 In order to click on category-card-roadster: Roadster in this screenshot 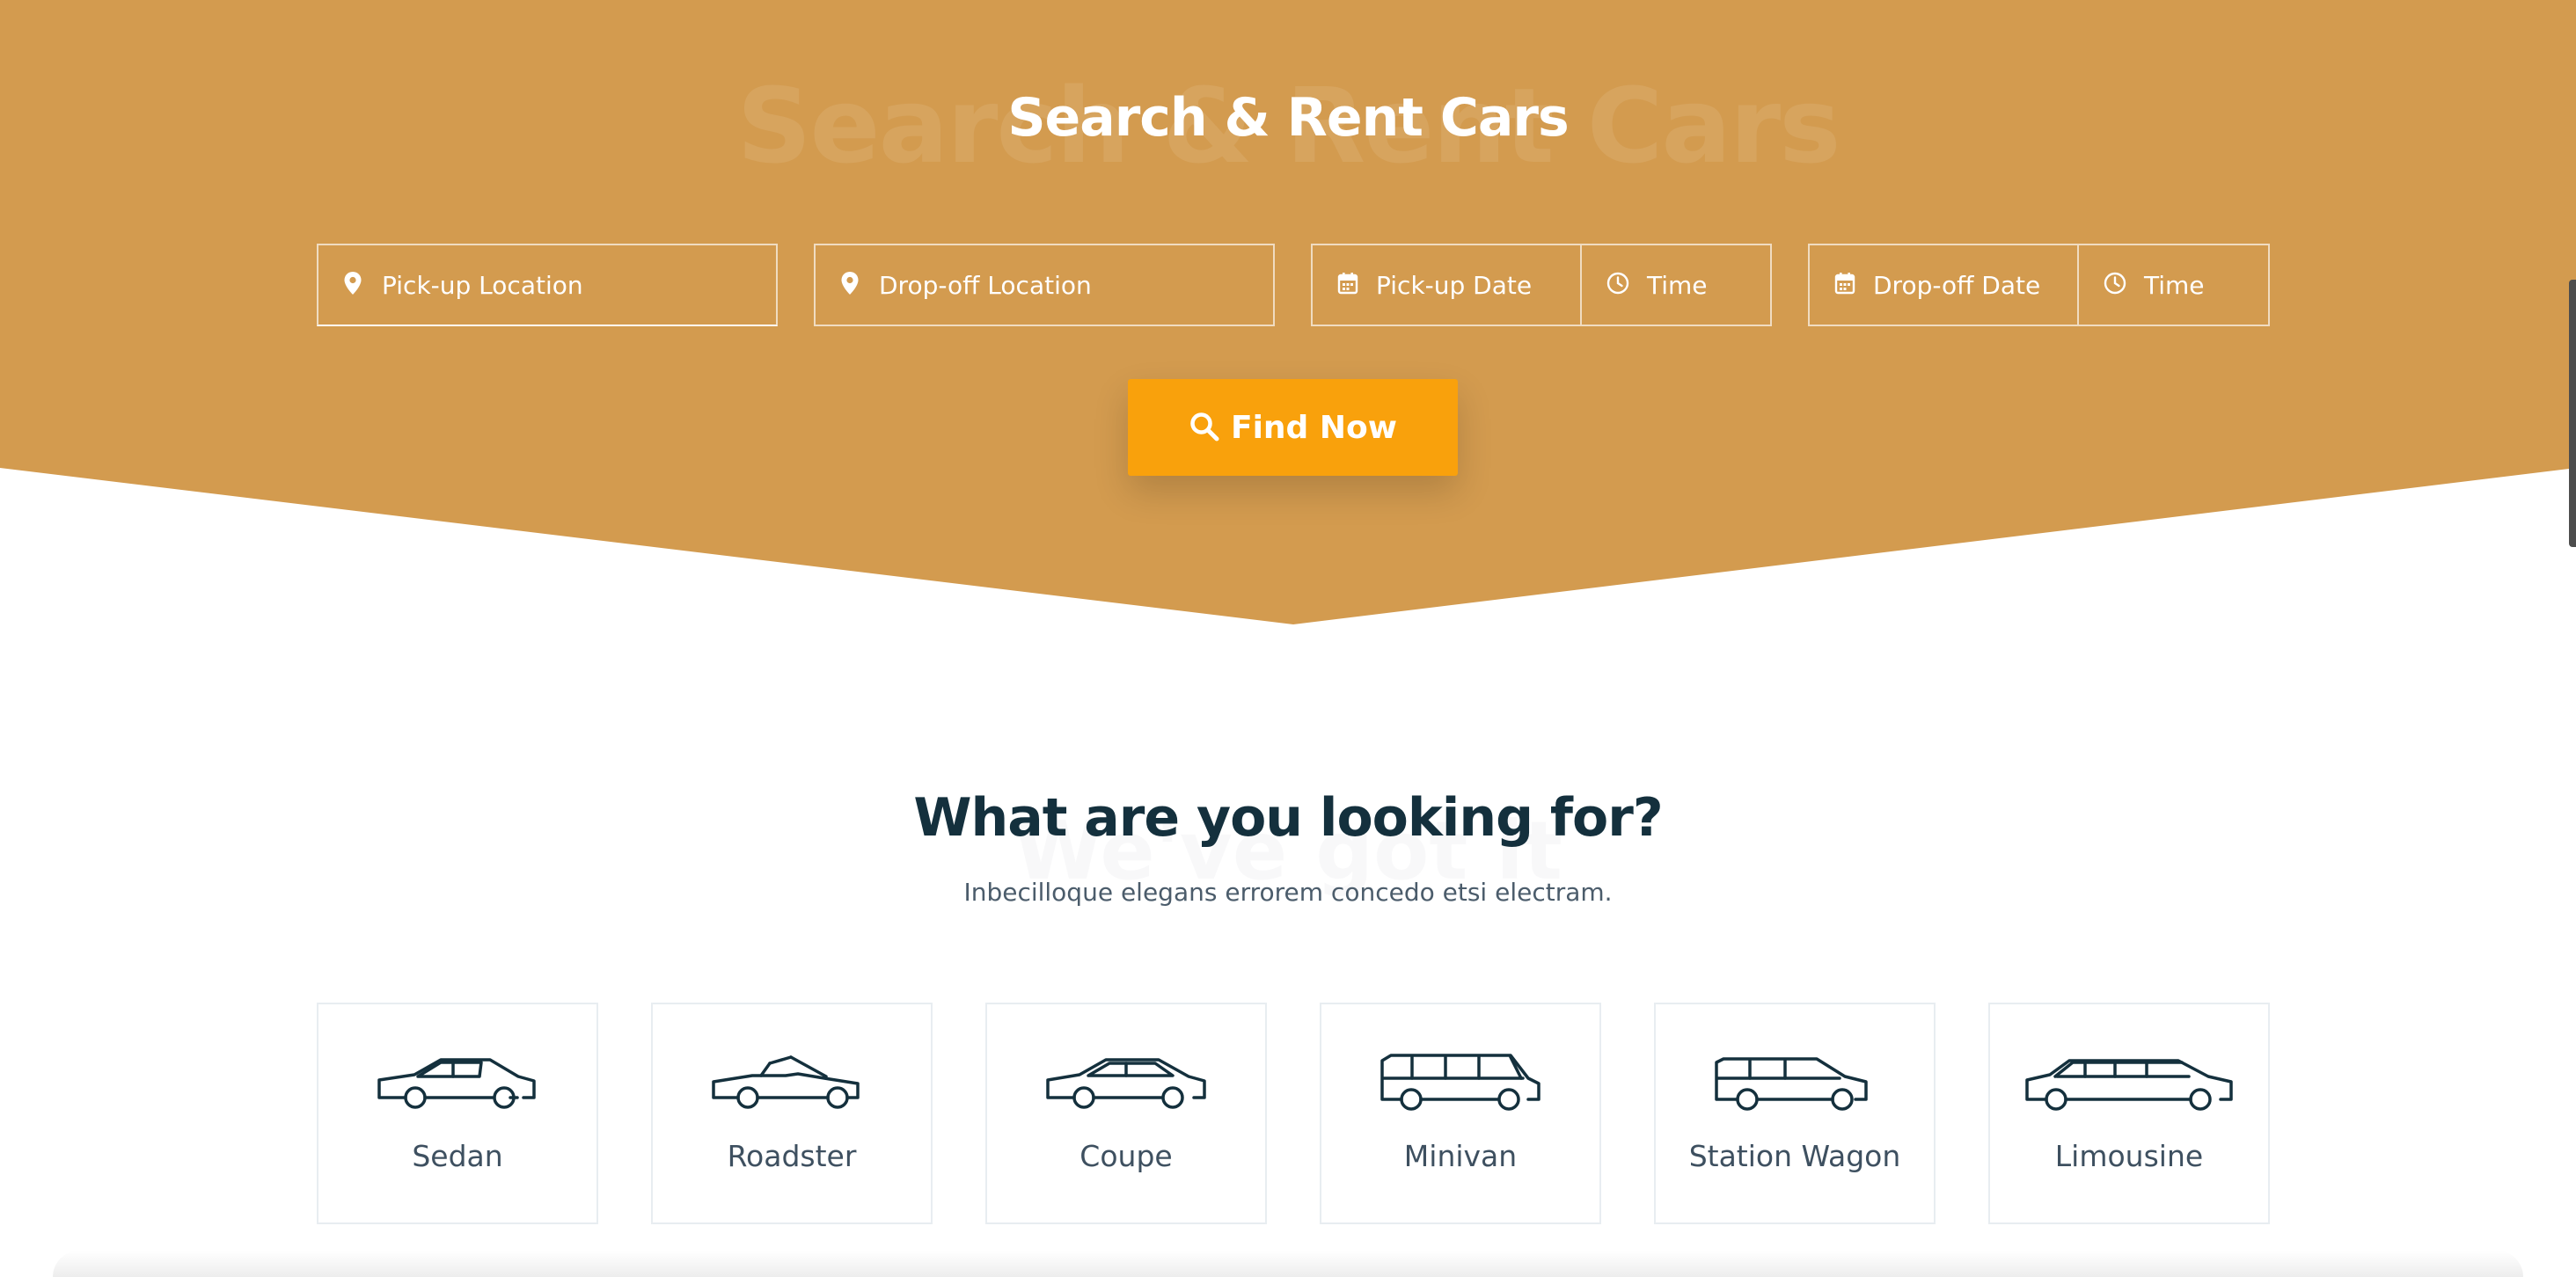, I will do `click(792, 1113)`.